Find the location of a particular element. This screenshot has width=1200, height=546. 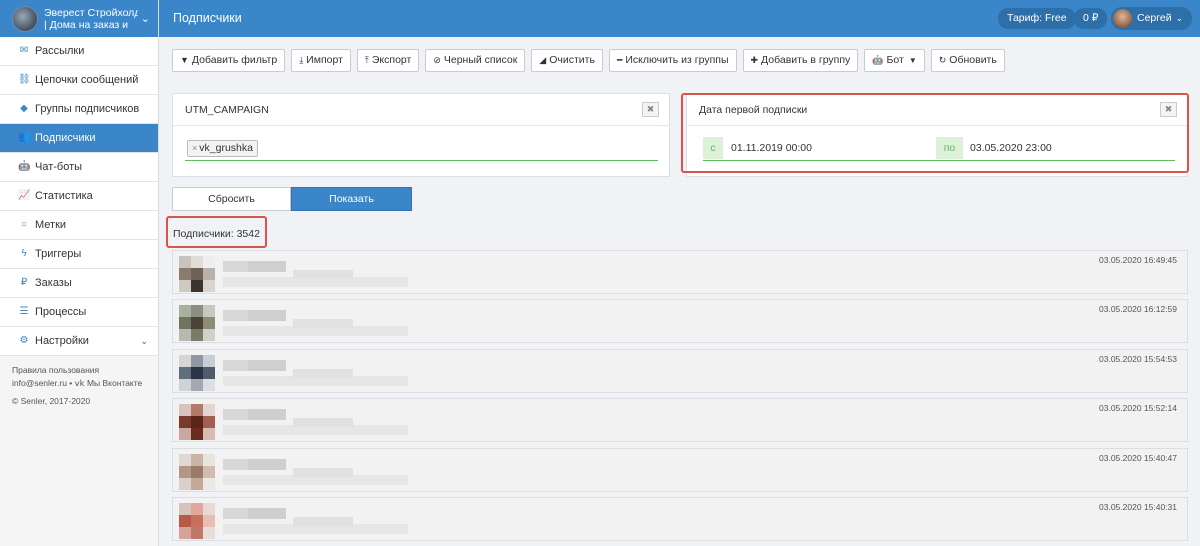

sidebar-item: 📈 Статистика is located at coordinates (79, 196).